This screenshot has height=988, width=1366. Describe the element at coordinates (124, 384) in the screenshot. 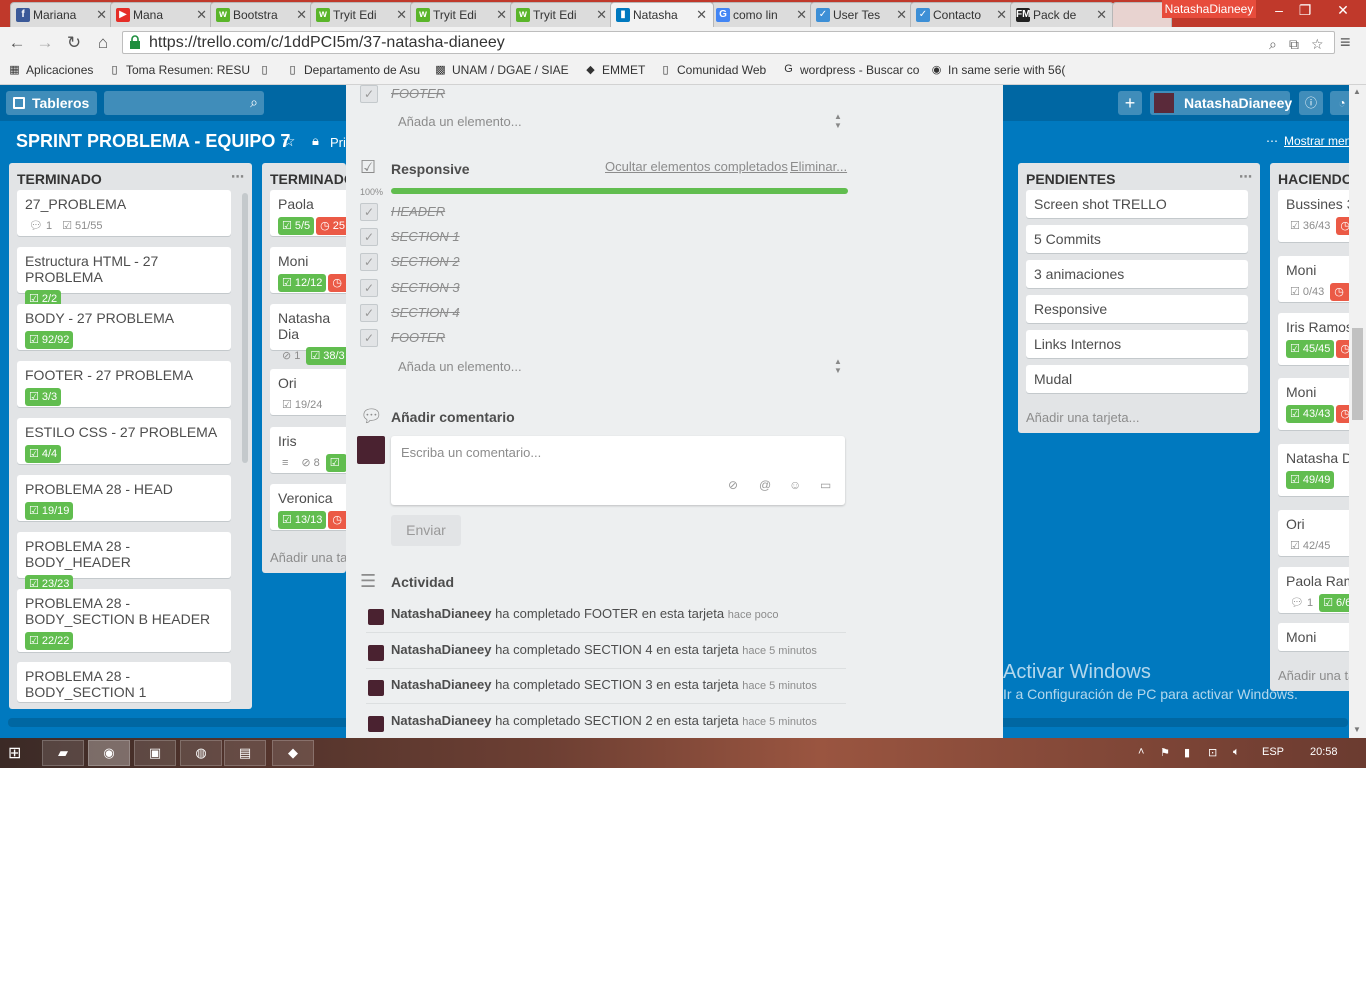

I see `card: FOOTER - 27 PROBLEMA ☑ 3/3` at that location.